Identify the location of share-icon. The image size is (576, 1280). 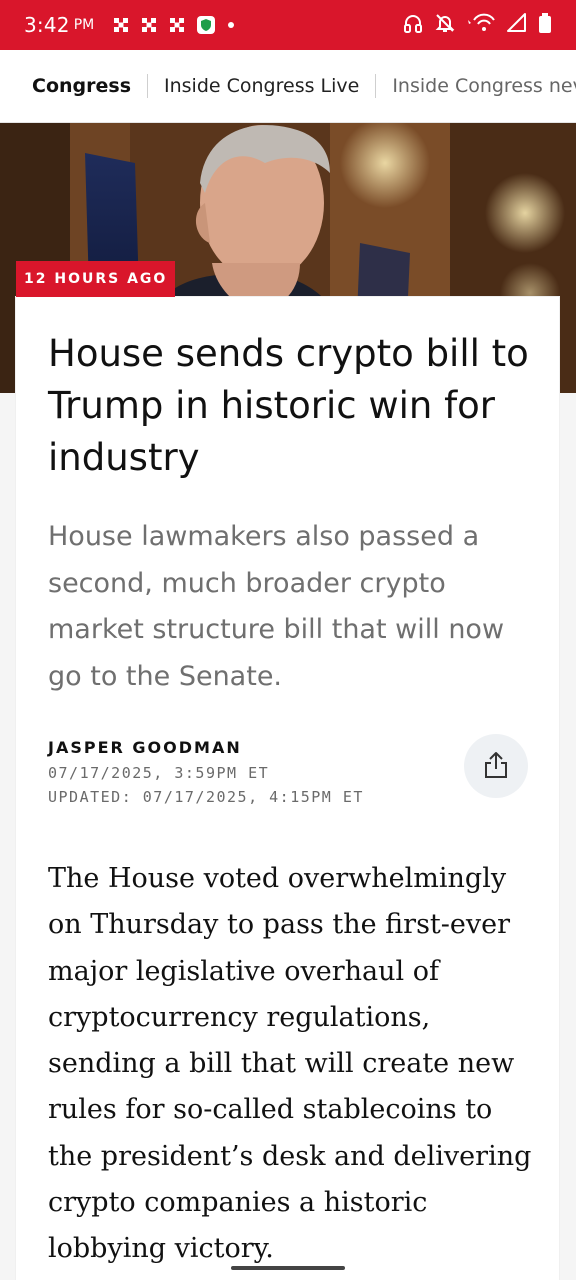
(496, 766).